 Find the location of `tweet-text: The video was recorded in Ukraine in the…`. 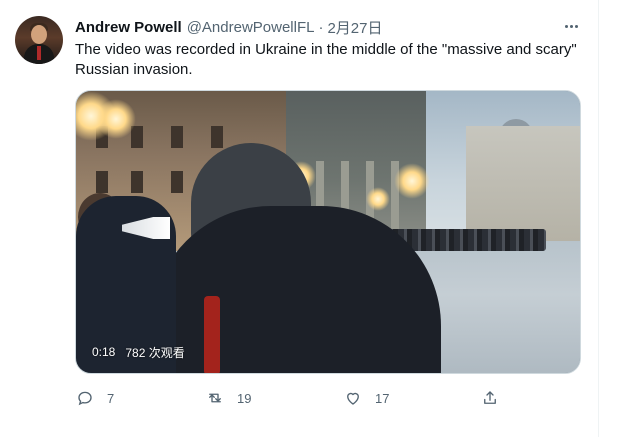

tweet-text: The video was recorded in Ukraine in the… is located at coordinates (326, 59).